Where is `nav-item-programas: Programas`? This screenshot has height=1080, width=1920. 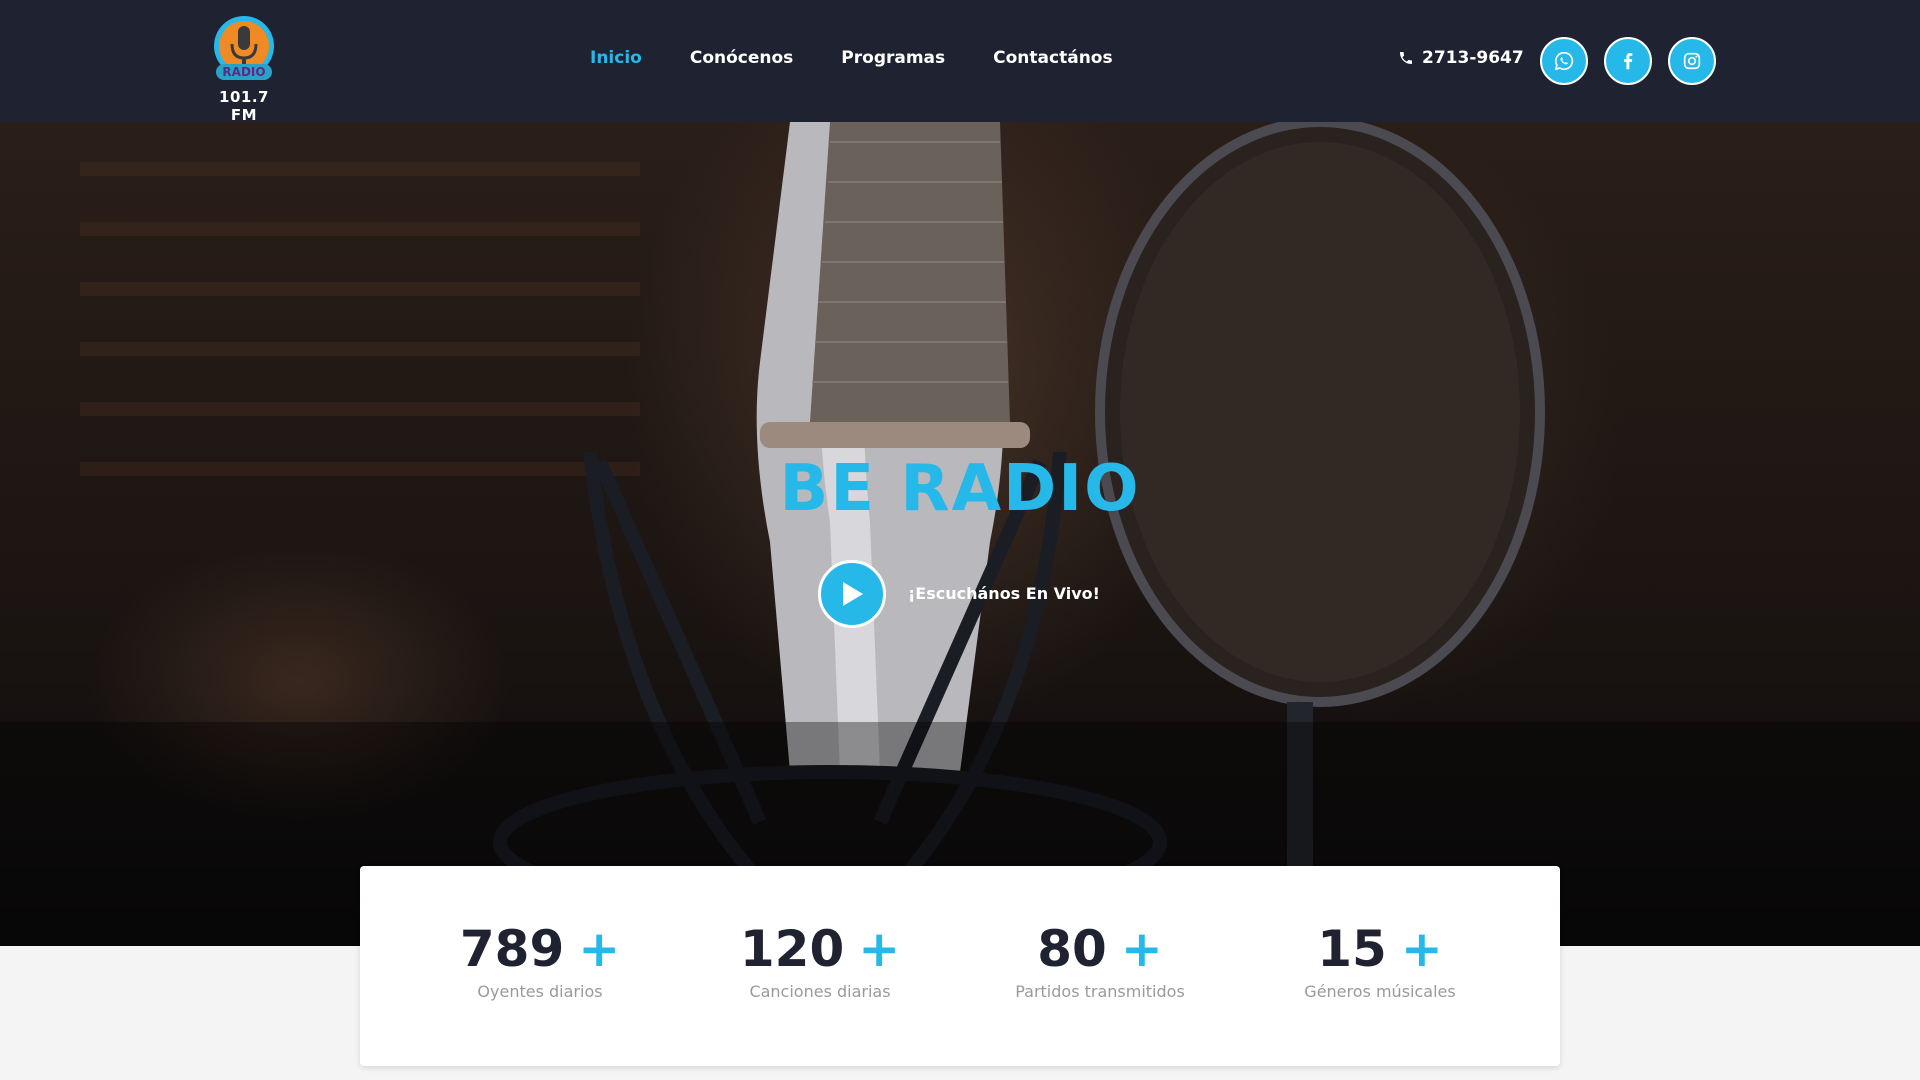
nav-item-programas: Programas is located at coordinates (893, 58).